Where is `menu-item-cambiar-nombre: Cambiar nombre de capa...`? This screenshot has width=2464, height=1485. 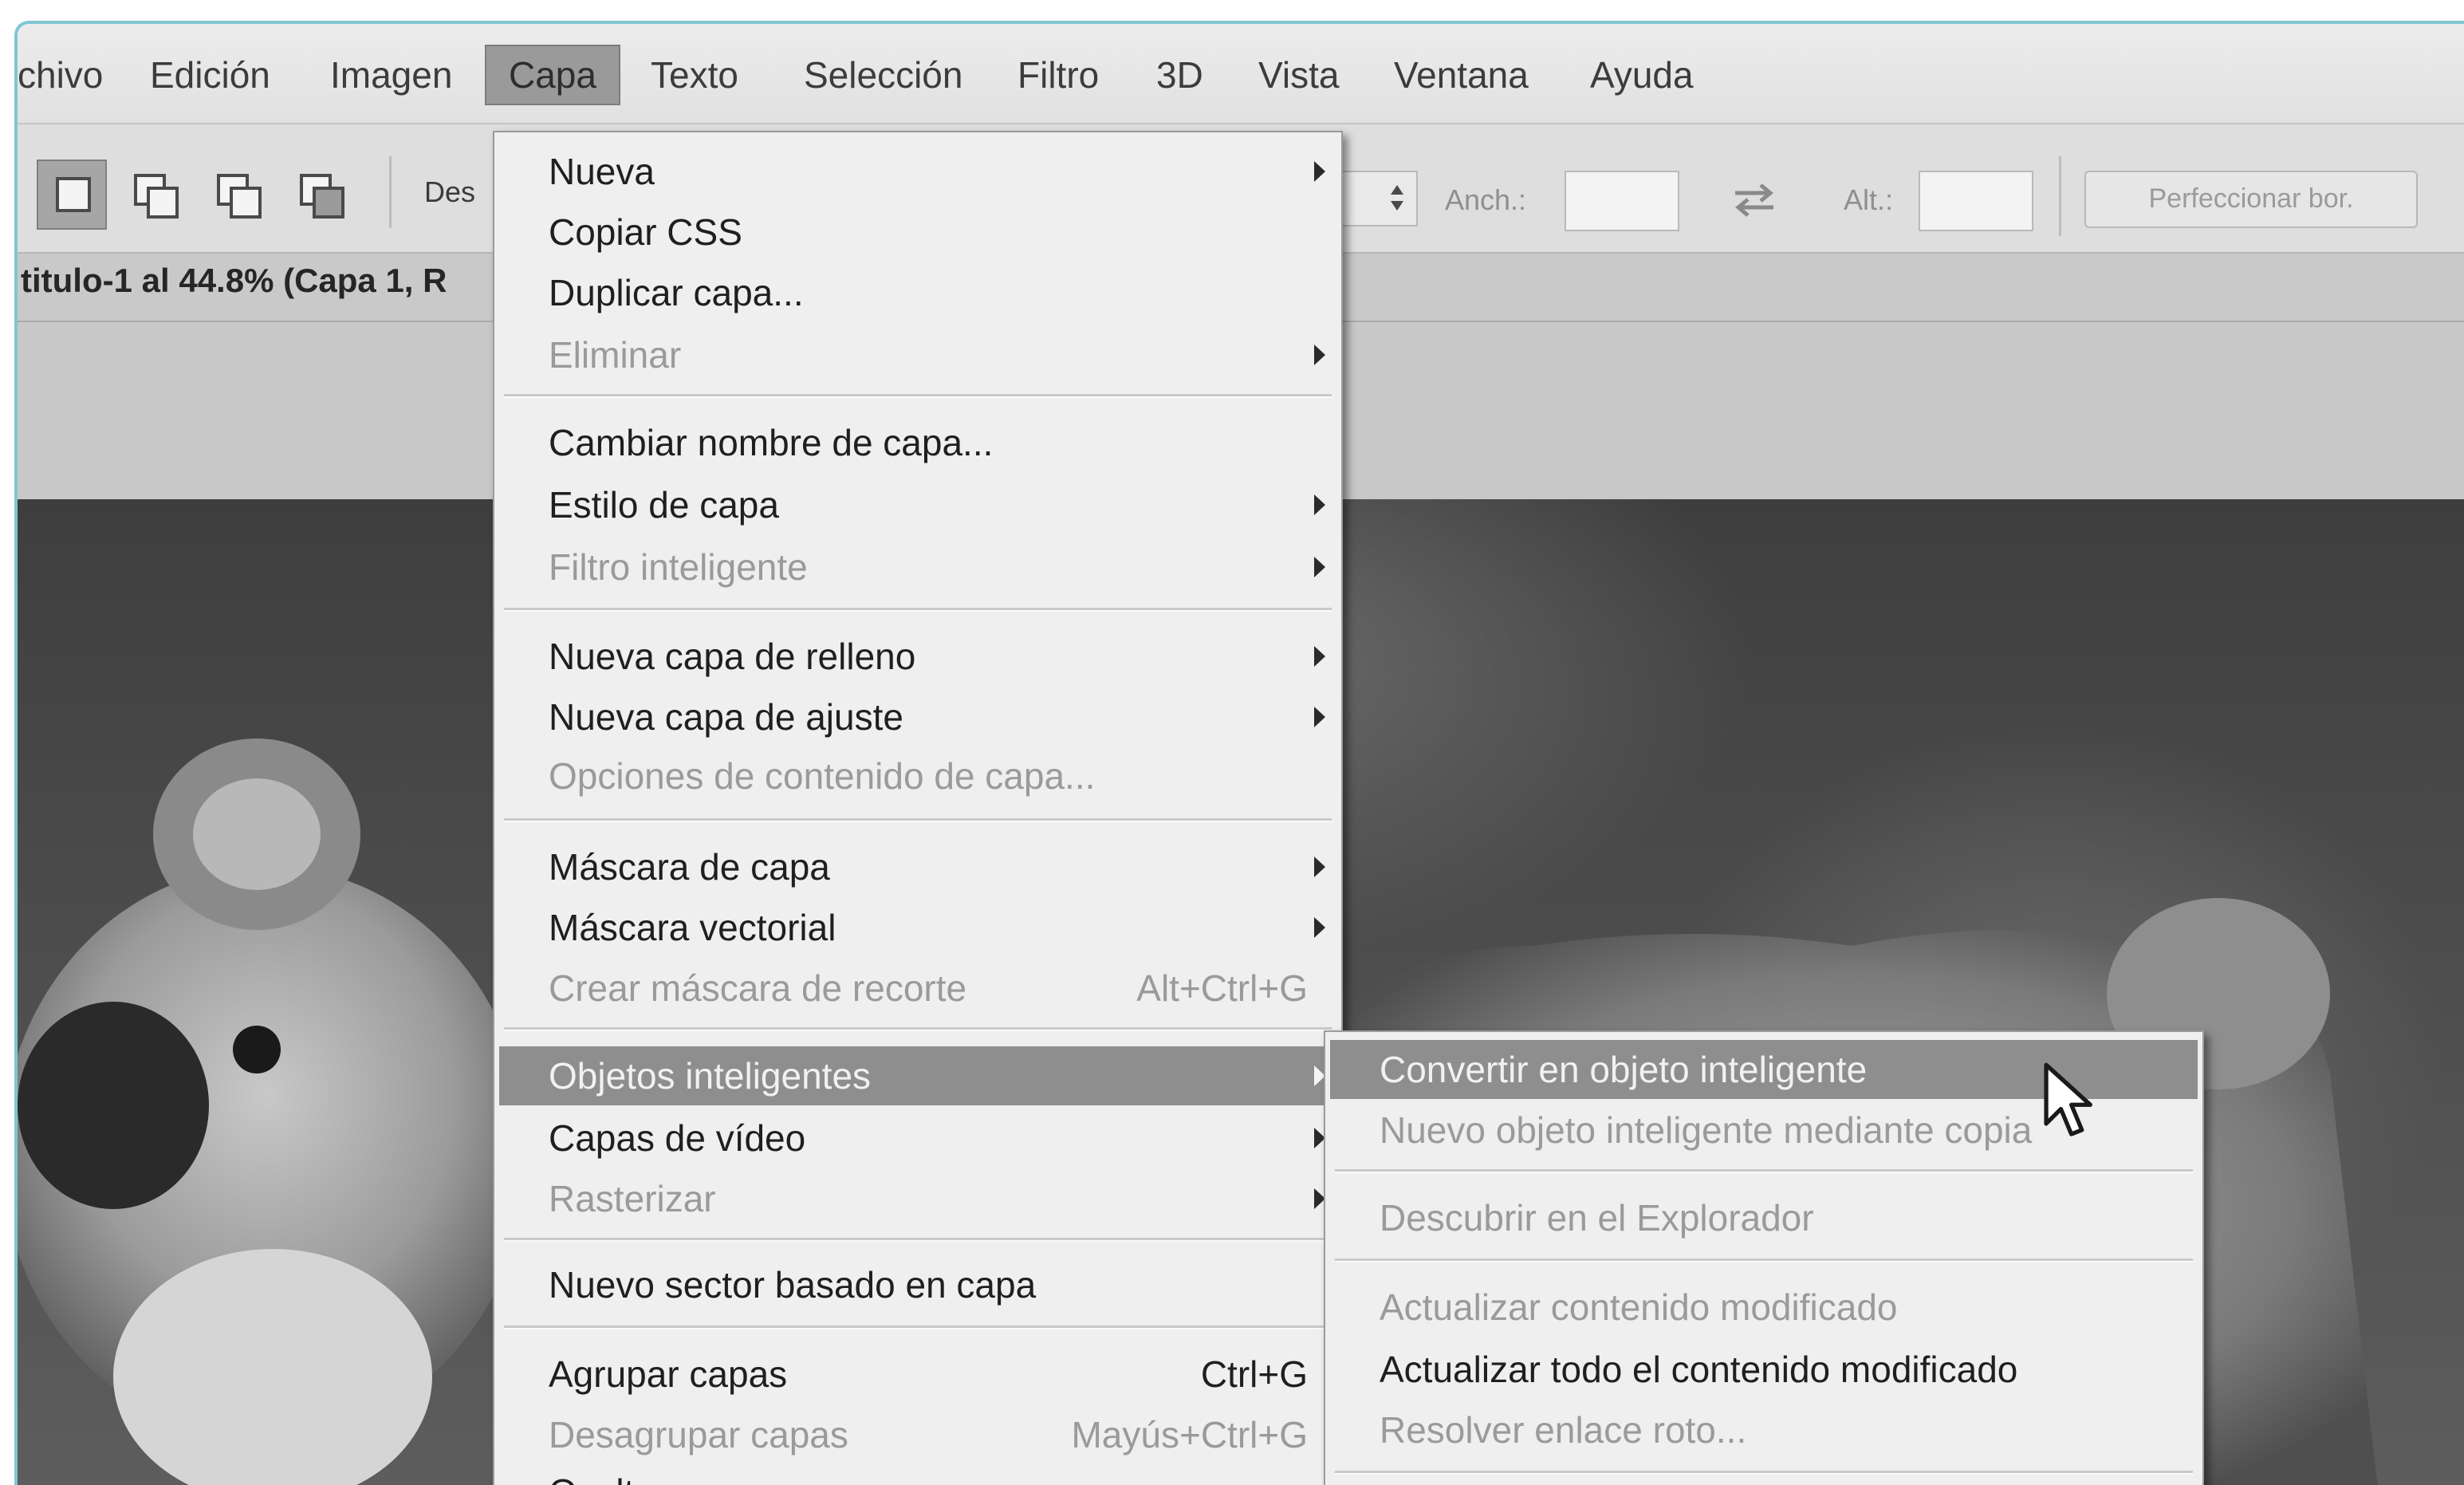 menu-item-cambiar-nombre: Cambiar nombre de capa... is located at coordinates (917, 442).